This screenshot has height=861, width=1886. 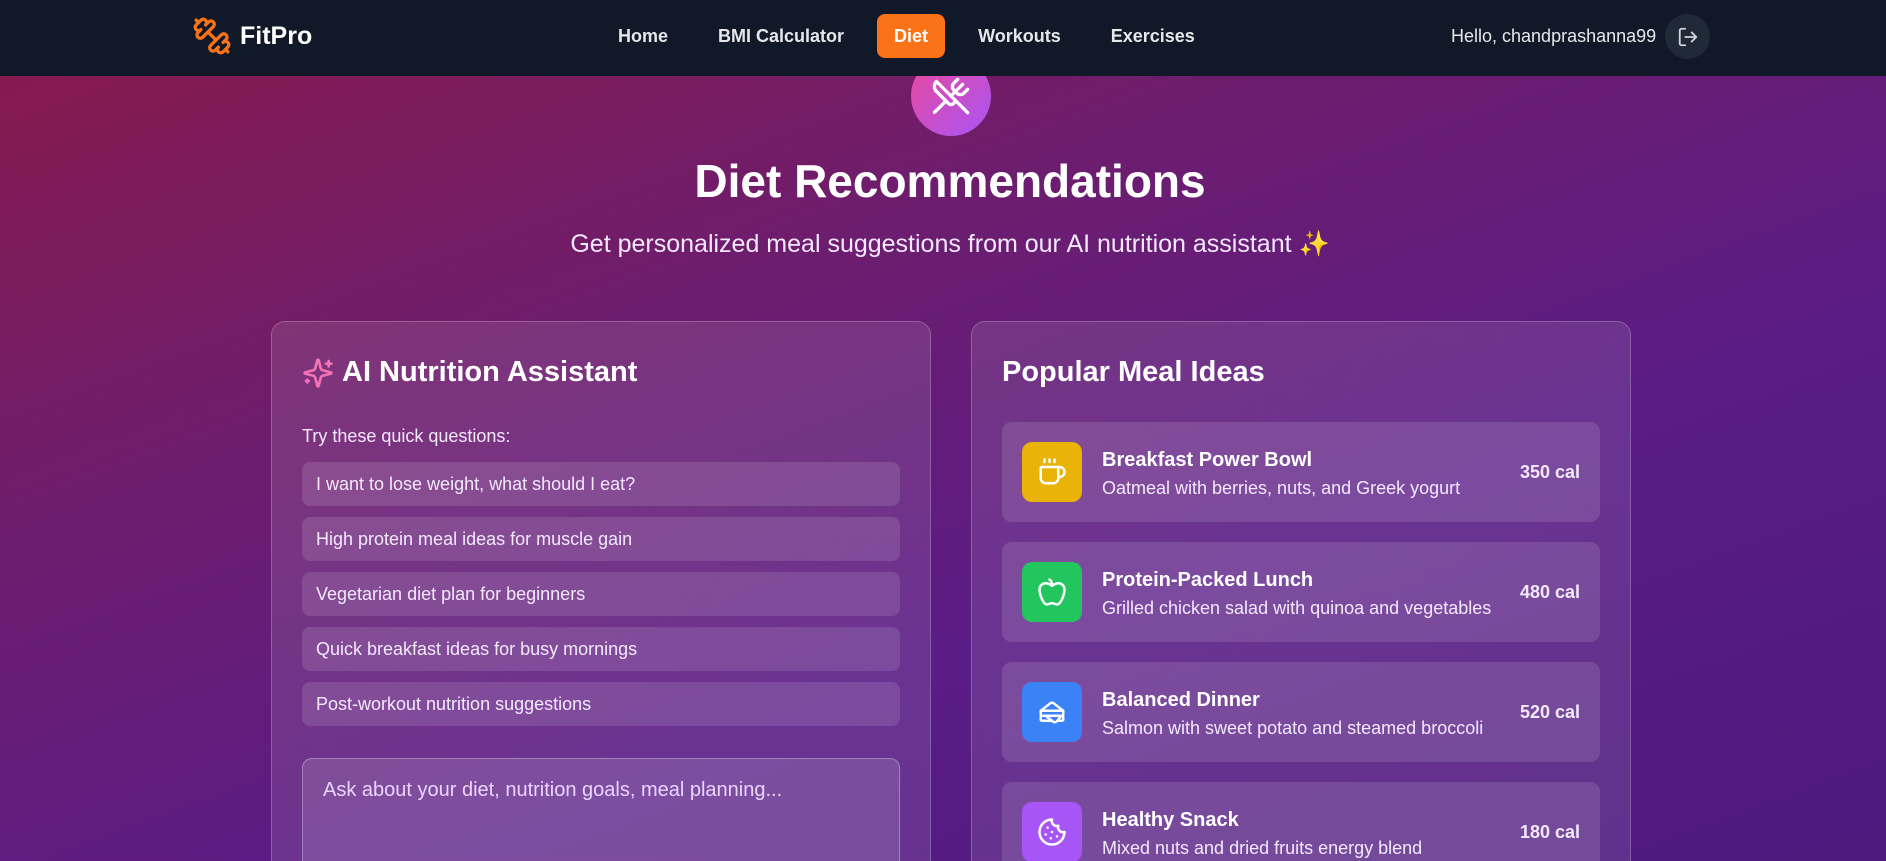 I want to click on logout-icon, so click(x=1687, y=36).